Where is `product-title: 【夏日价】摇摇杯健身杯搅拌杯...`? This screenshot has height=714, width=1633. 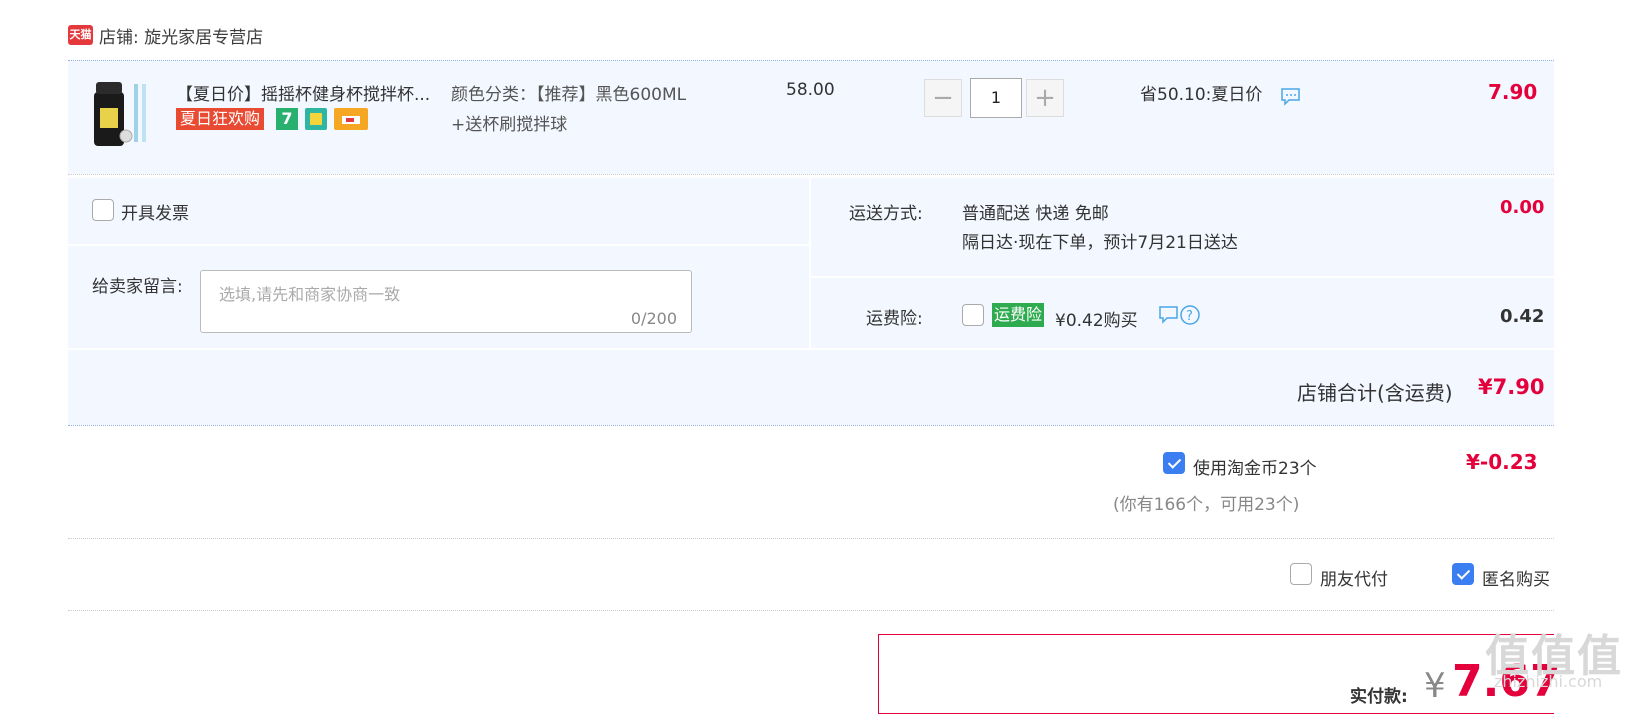 product-title: 【夏日价】摇摇杯健身杯搅拌杯... is located at coordinates (303, 92).